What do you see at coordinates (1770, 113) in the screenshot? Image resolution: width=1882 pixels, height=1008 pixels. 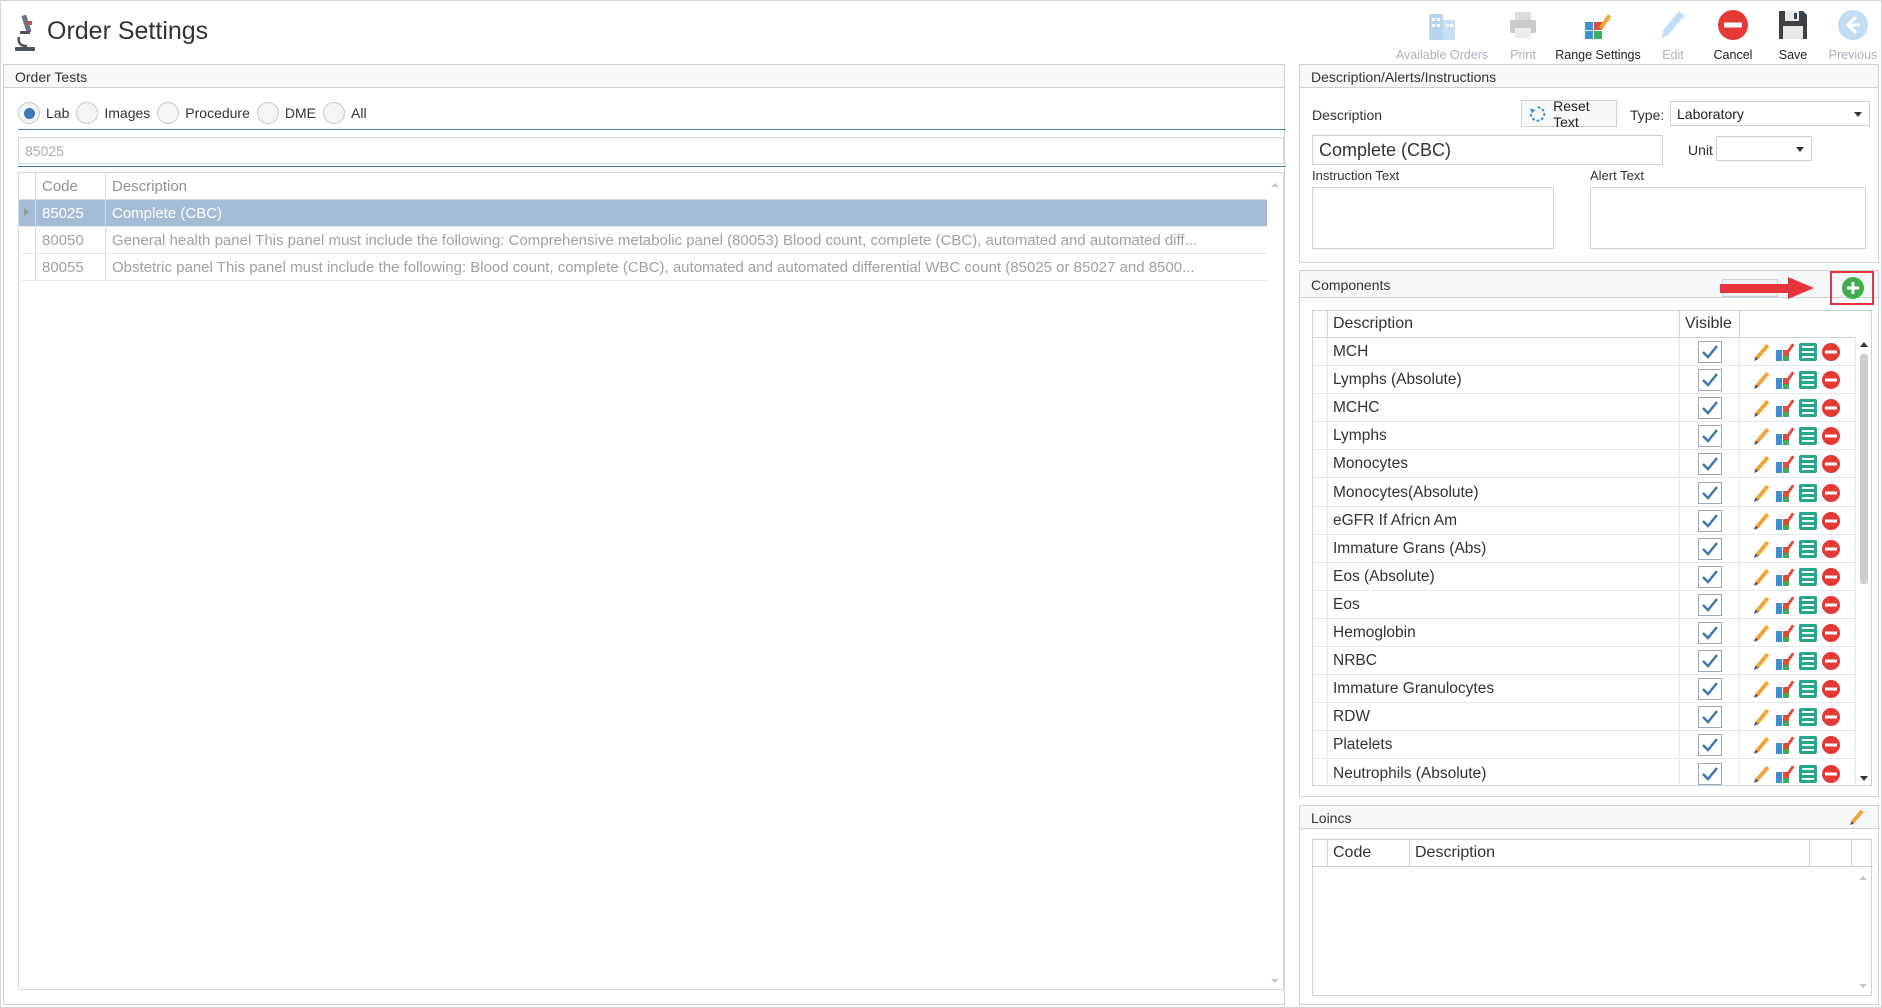 I see `type-select: Laboratory` at bounding box center [1770, 113].